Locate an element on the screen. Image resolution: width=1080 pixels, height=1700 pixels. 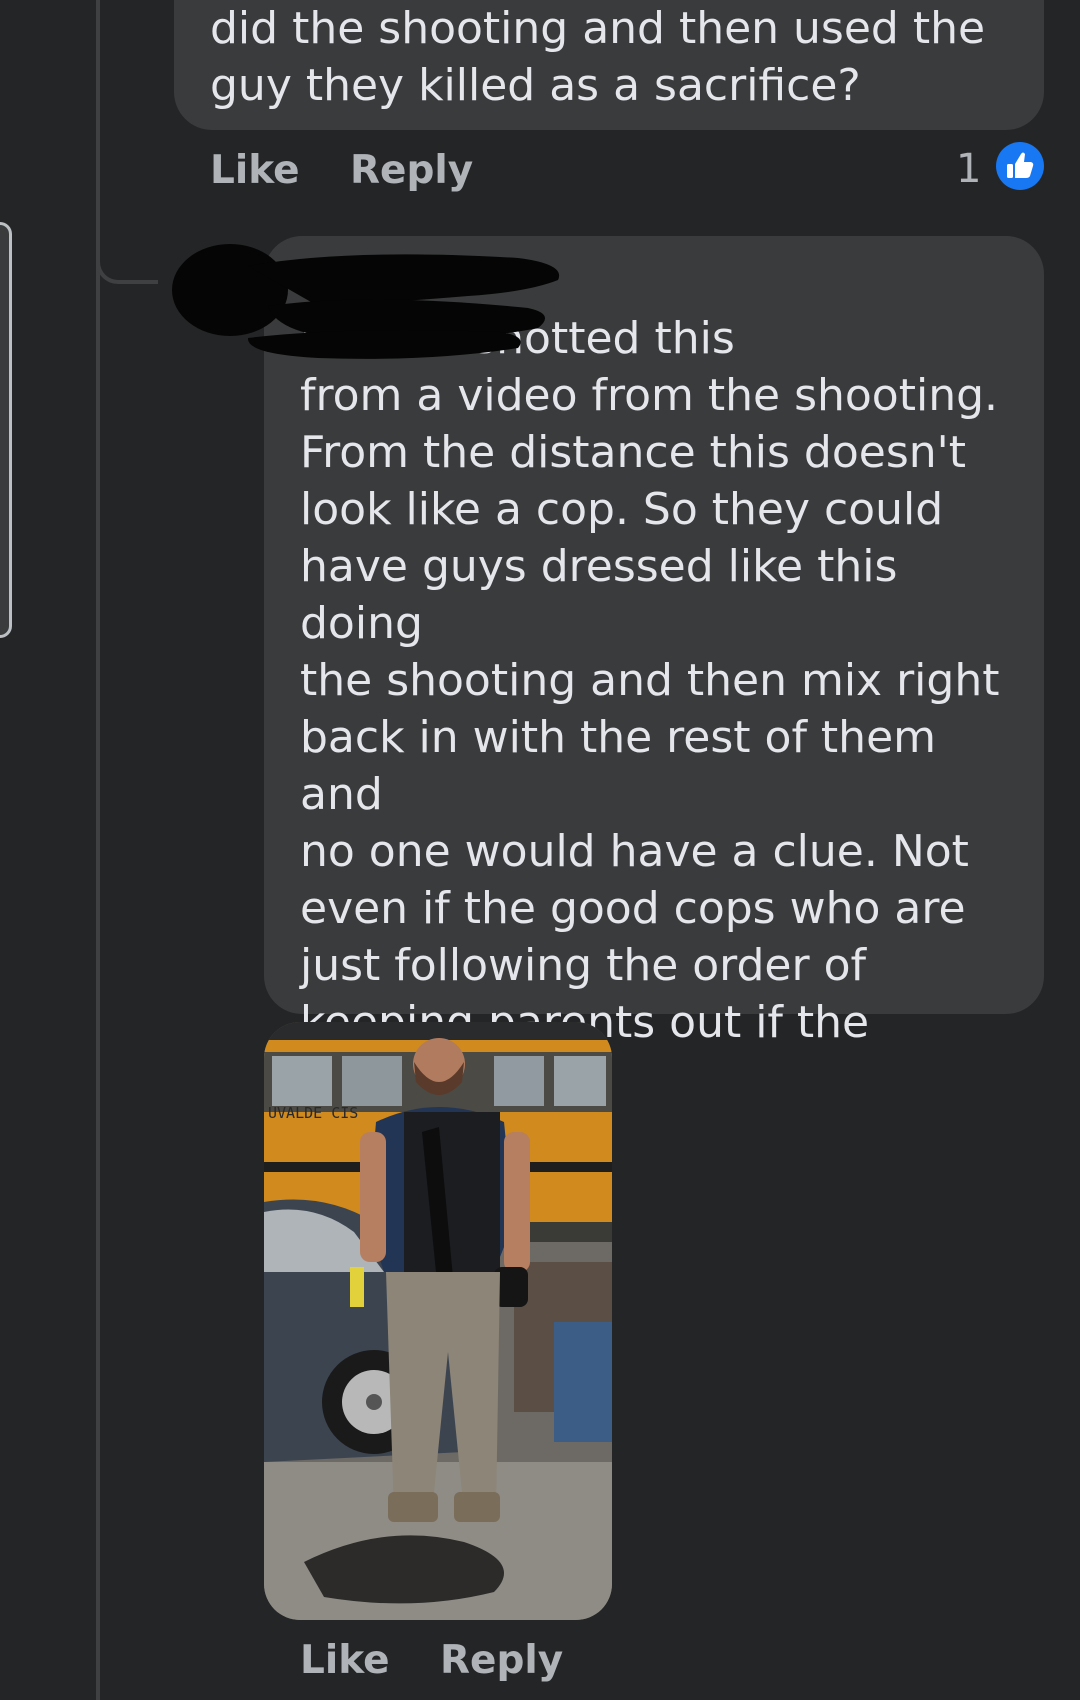
like-thumbs-up-icon is located at coordinates (1020, 166).